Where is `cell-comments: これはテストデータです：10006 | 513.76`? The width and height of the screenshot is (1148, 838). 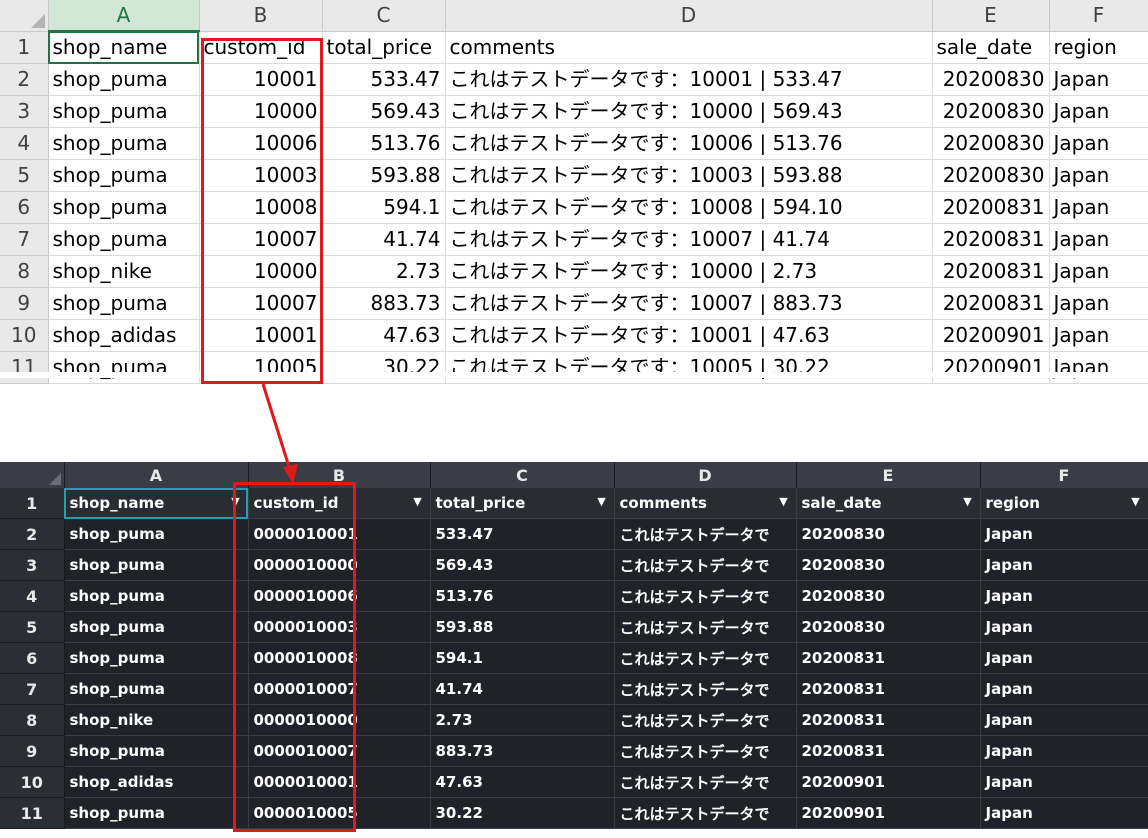 cell-comments: これはテストデータです：10006 | 513.76 is located at coordinates (689, 143).